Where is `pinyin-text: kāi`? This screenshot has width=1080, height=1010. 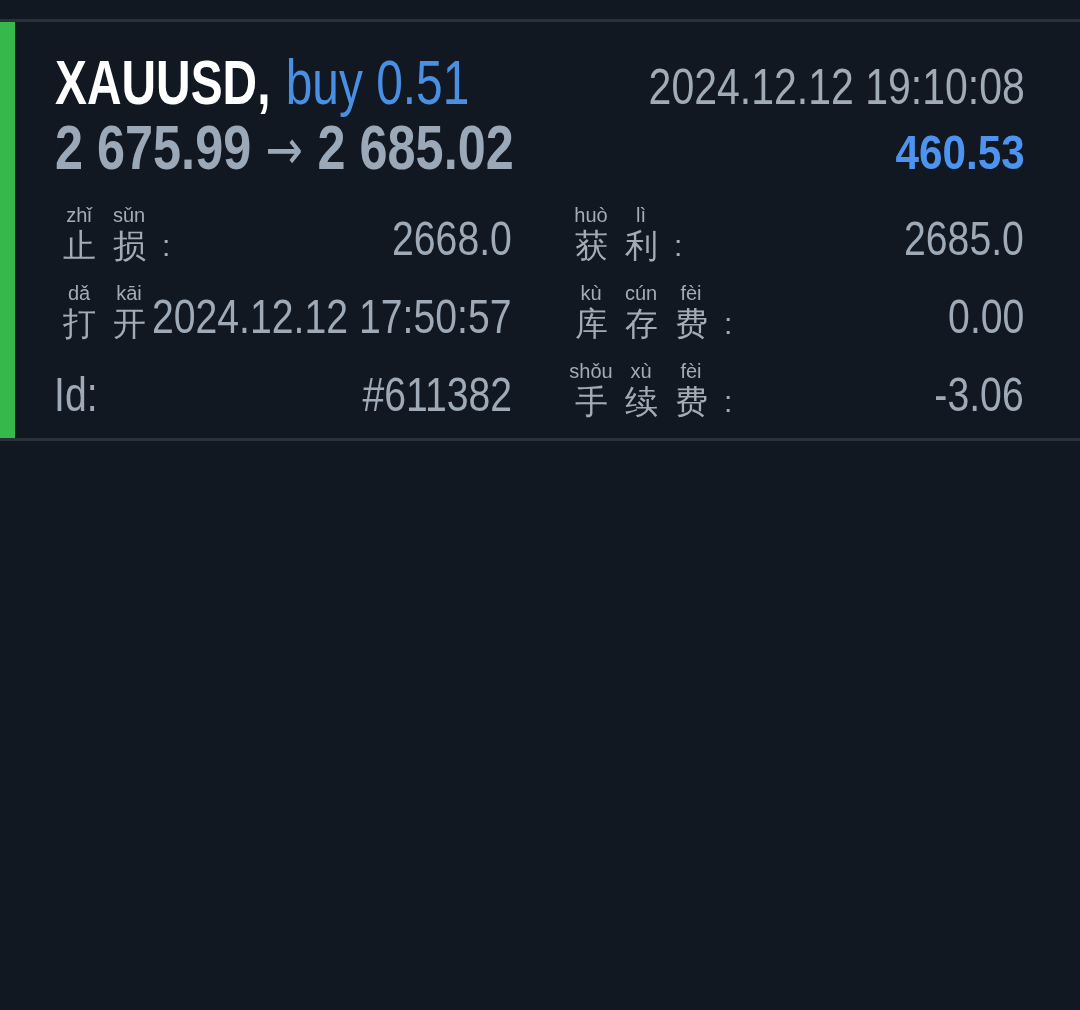 pinyin-text: kāi is located at coordinates (129, 293).